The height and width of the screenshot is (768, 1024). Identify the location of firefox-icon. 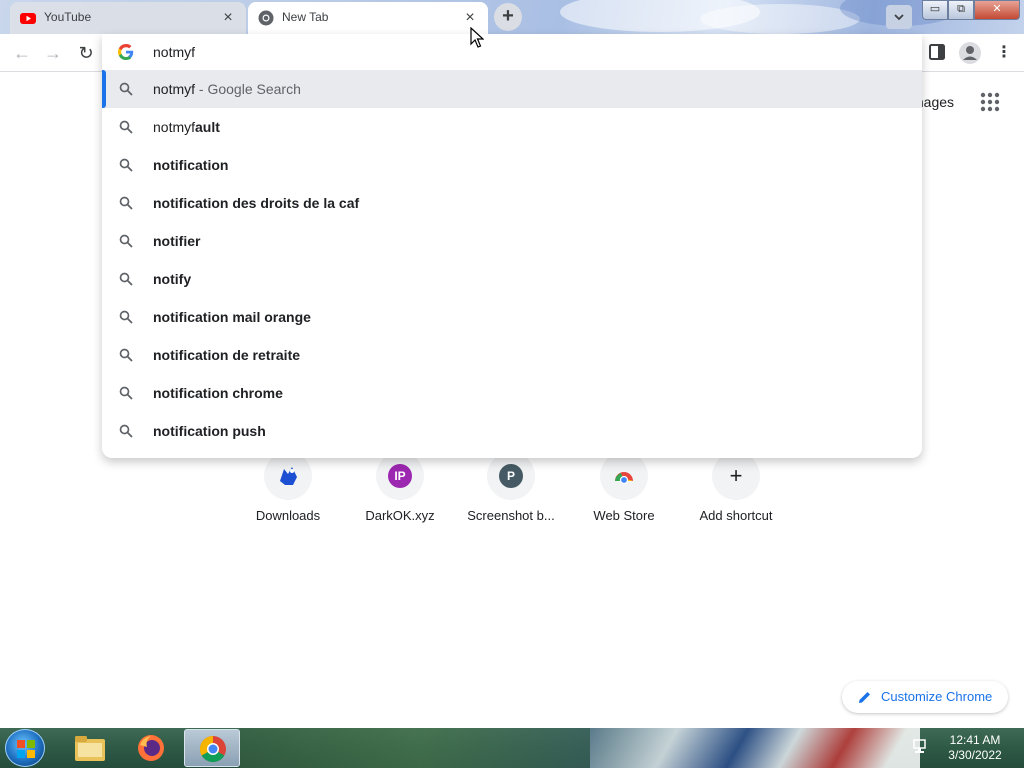
(151, 748).